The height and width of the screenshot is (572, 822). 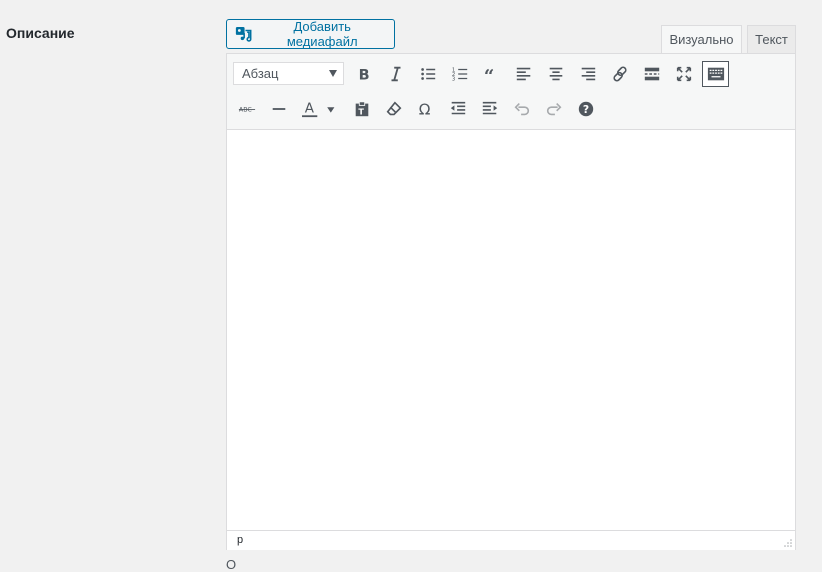 I want to click on svg-text: T, so click(x=361, y=111).